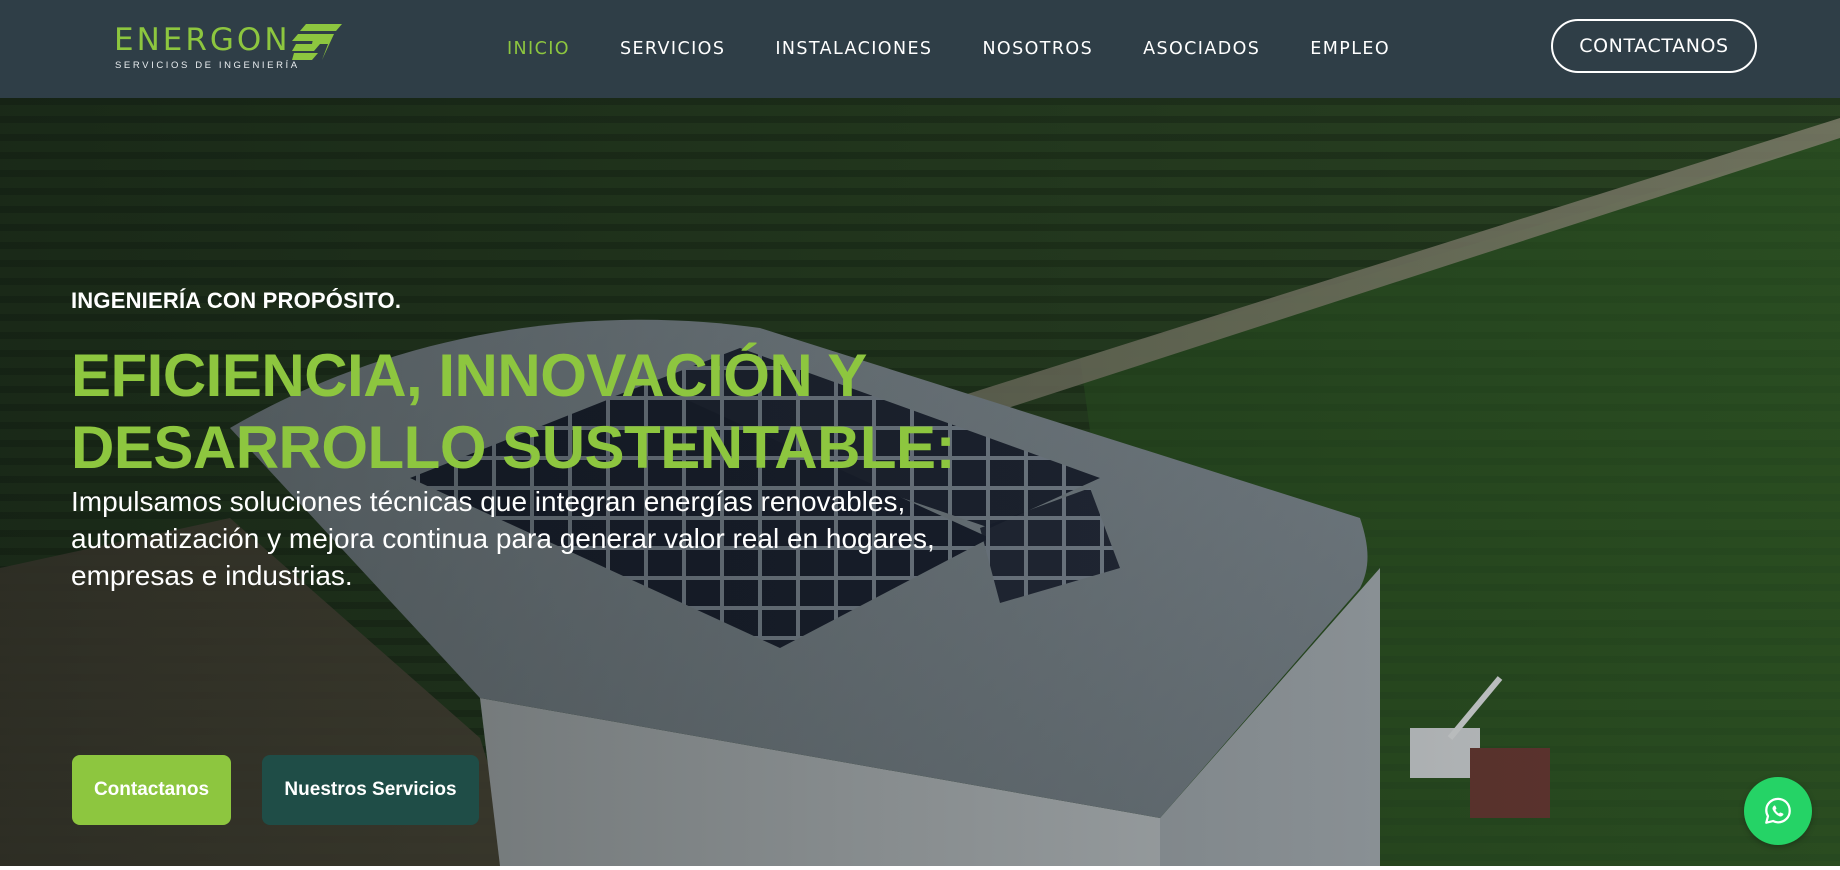  Describe the element at coordinates (207, 65) in the screenshot. I see `brand-tagline: SERVICIOS DE INGENIERÍA` at that location.